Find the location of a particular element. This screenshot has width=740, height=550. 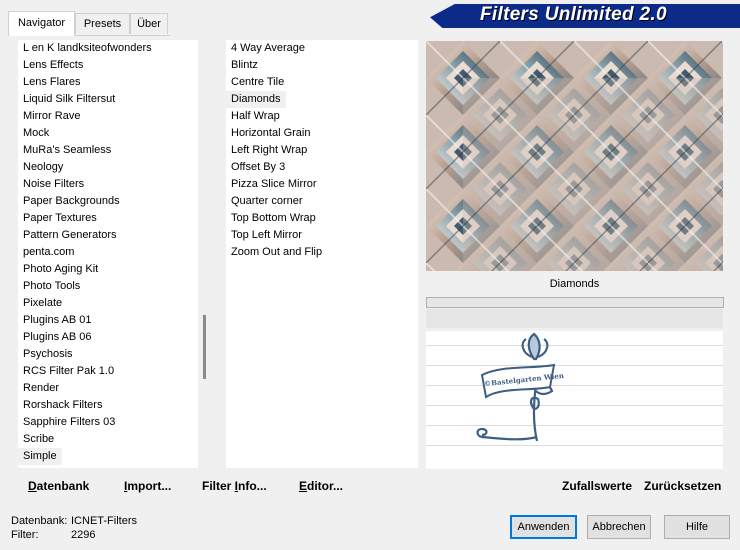

filter-item: Horizontal Grain is located at coordinates (268, 133).